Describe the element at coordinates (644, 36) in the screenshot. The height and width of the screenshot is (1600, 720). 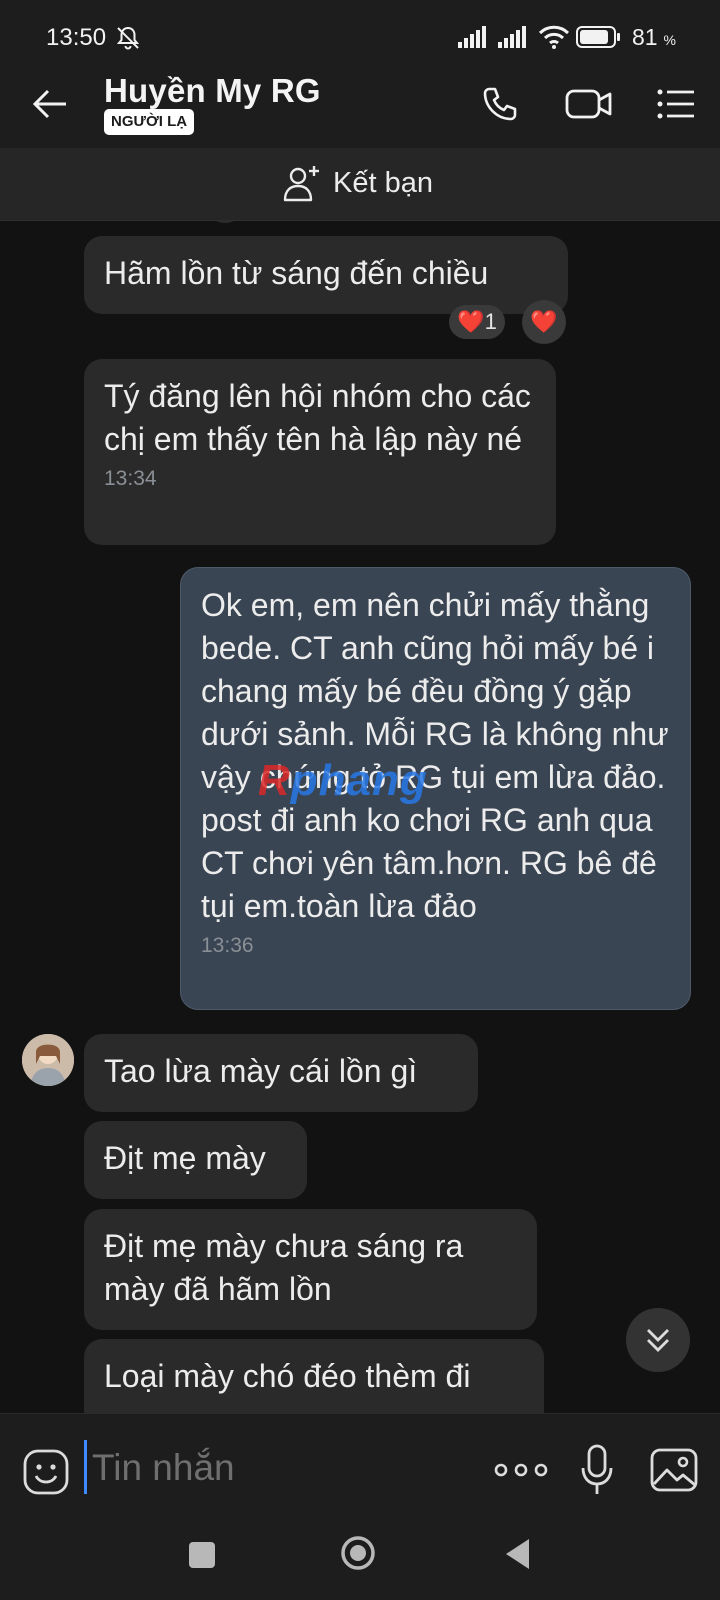
I see `battery-level: 81` at that location.